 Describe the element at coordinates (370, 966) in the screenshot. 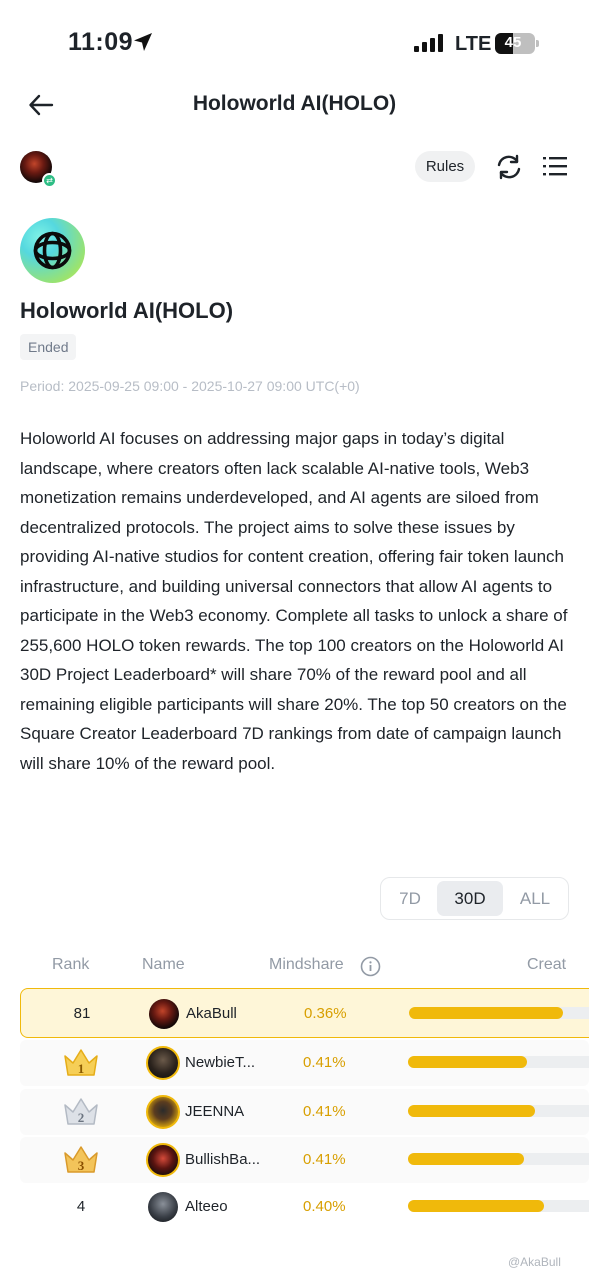

I see `info-icon` at that location.